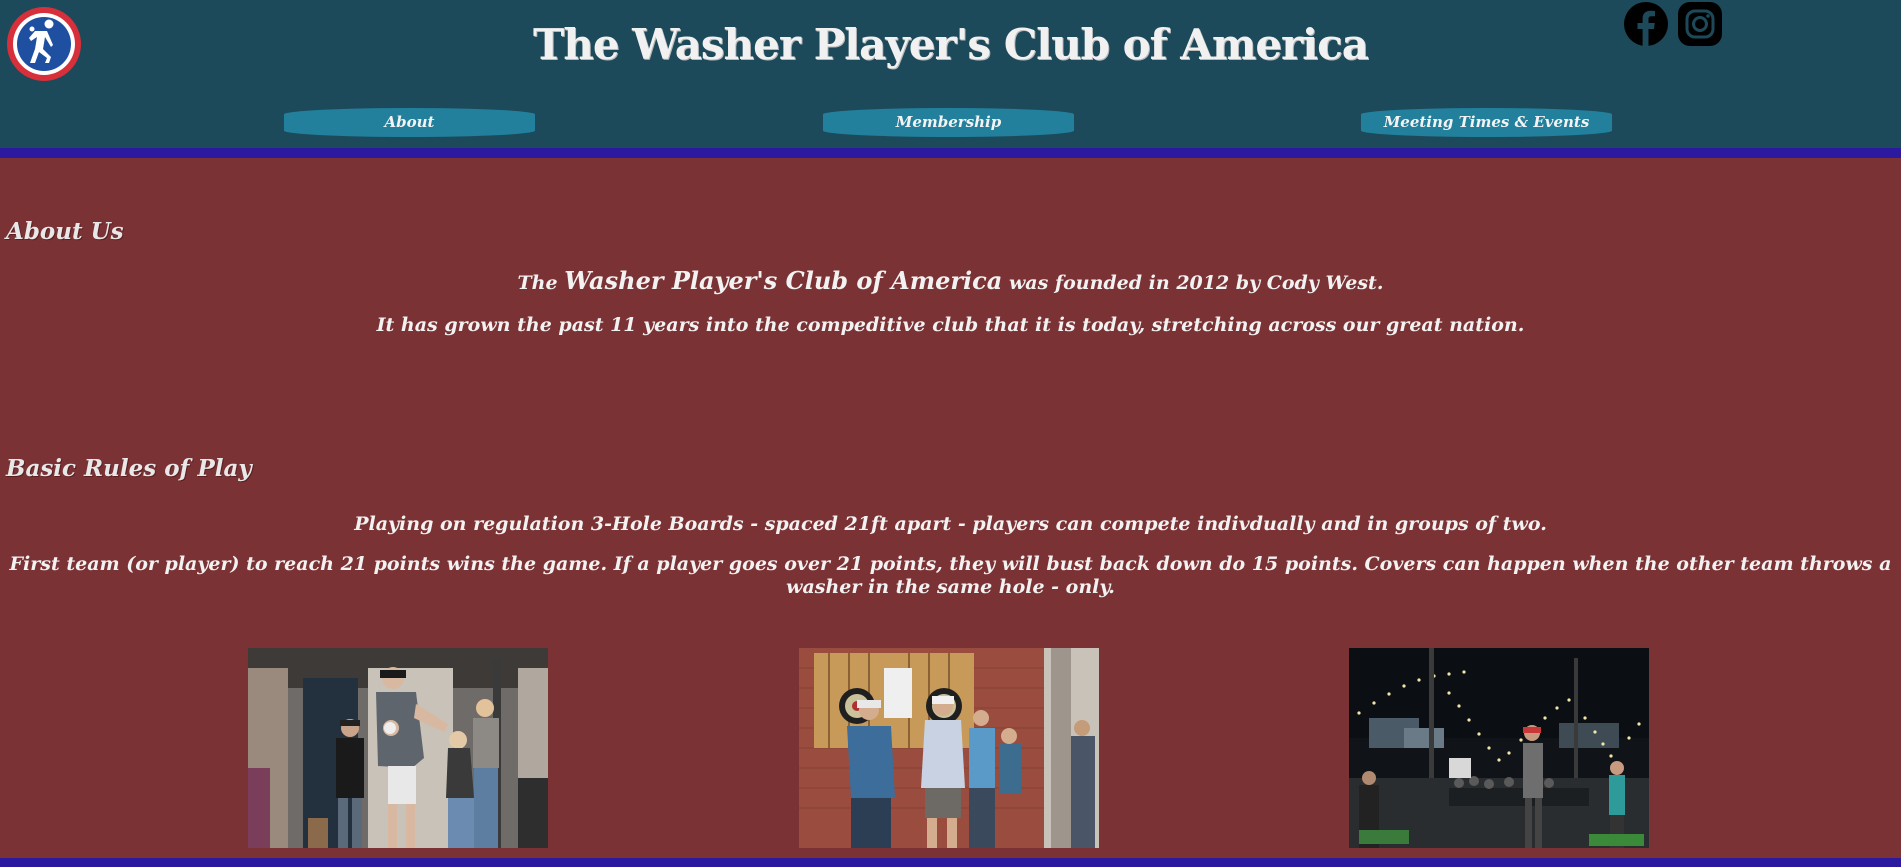 The image size is (1901, 867). Describe the element at coordinates (948, 122) in the screenshot. I see `nav-membership-button: Membership` at that location.